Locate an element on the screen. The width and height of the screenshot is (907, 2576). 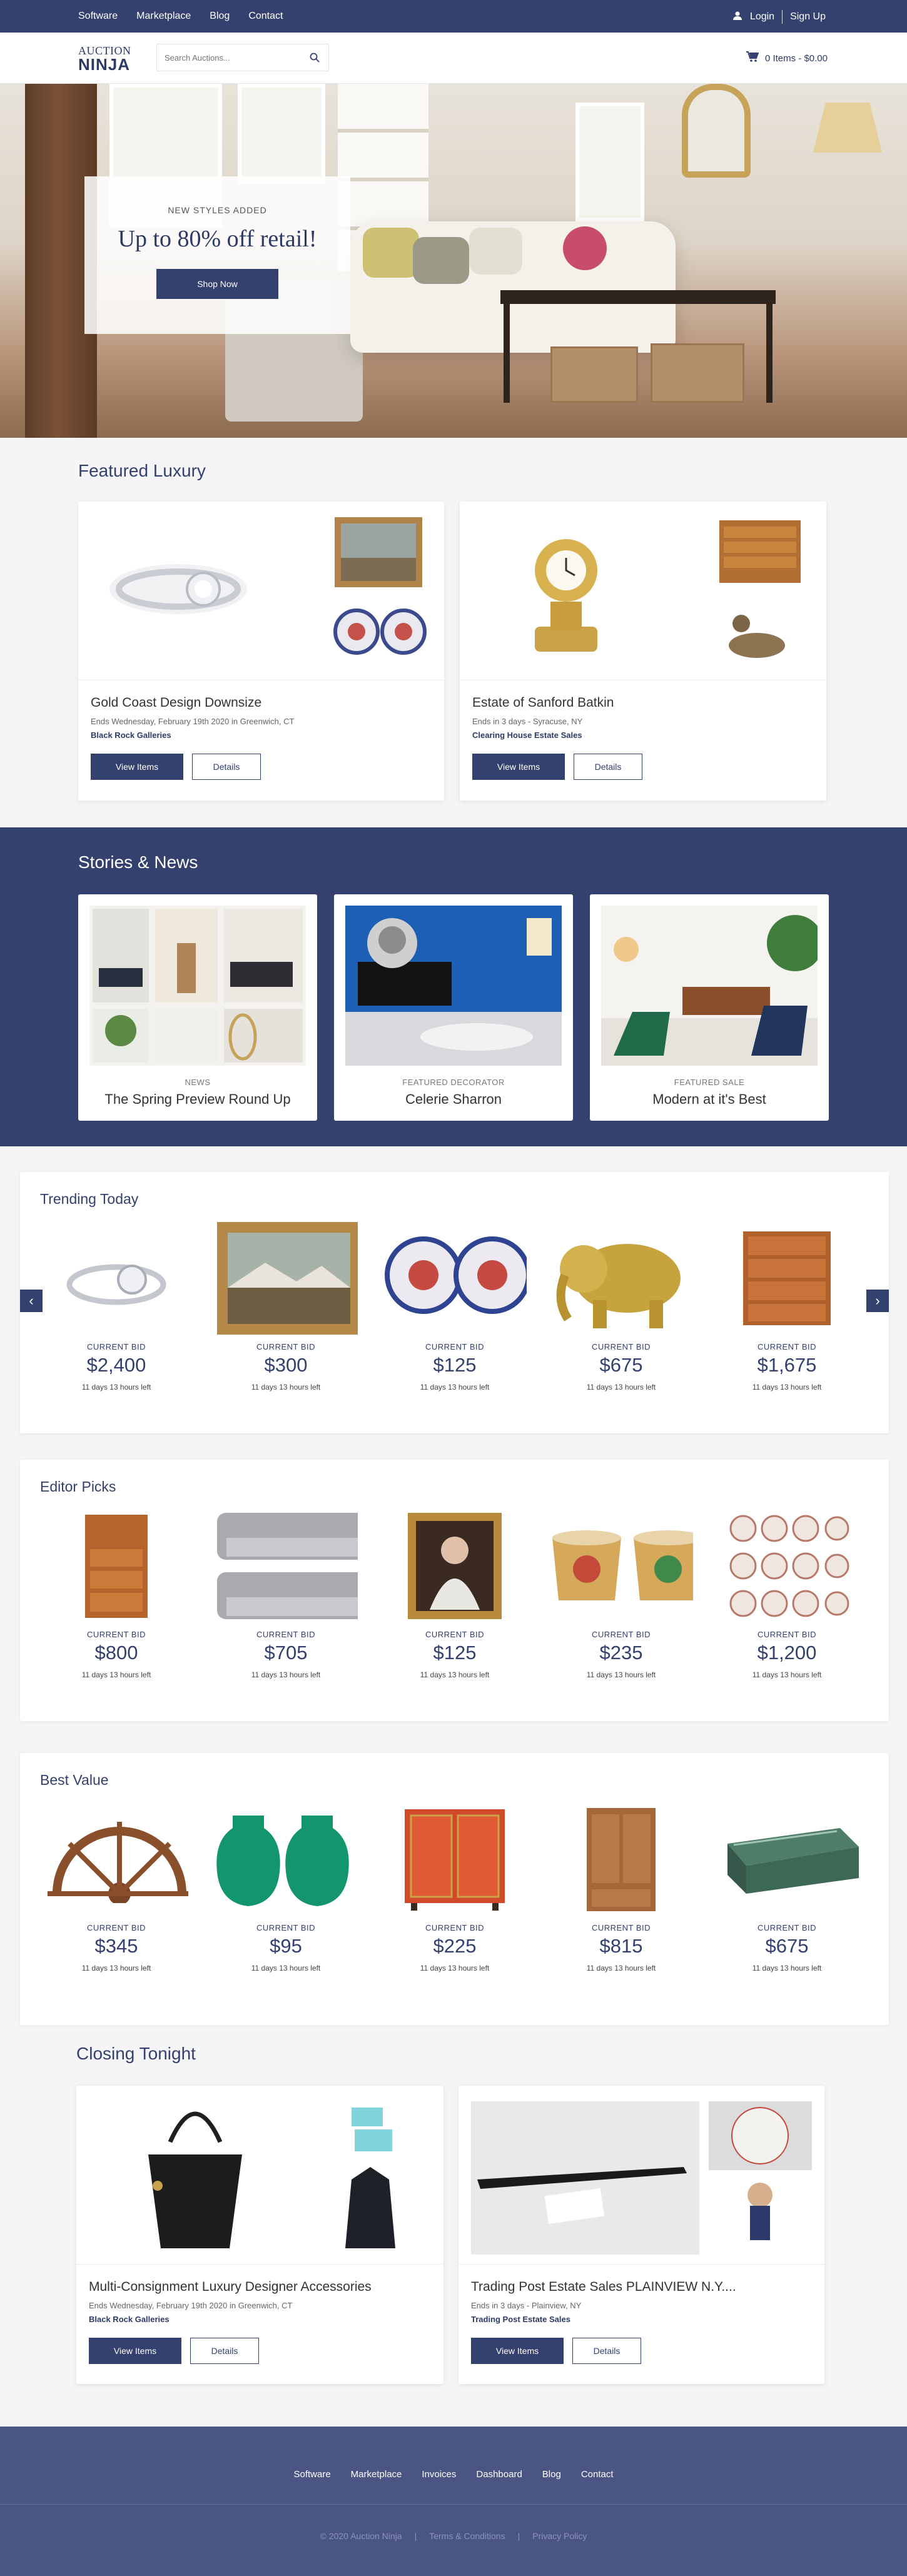
footer-link-invoices: Invoices is located at coordinates (439, 2474).